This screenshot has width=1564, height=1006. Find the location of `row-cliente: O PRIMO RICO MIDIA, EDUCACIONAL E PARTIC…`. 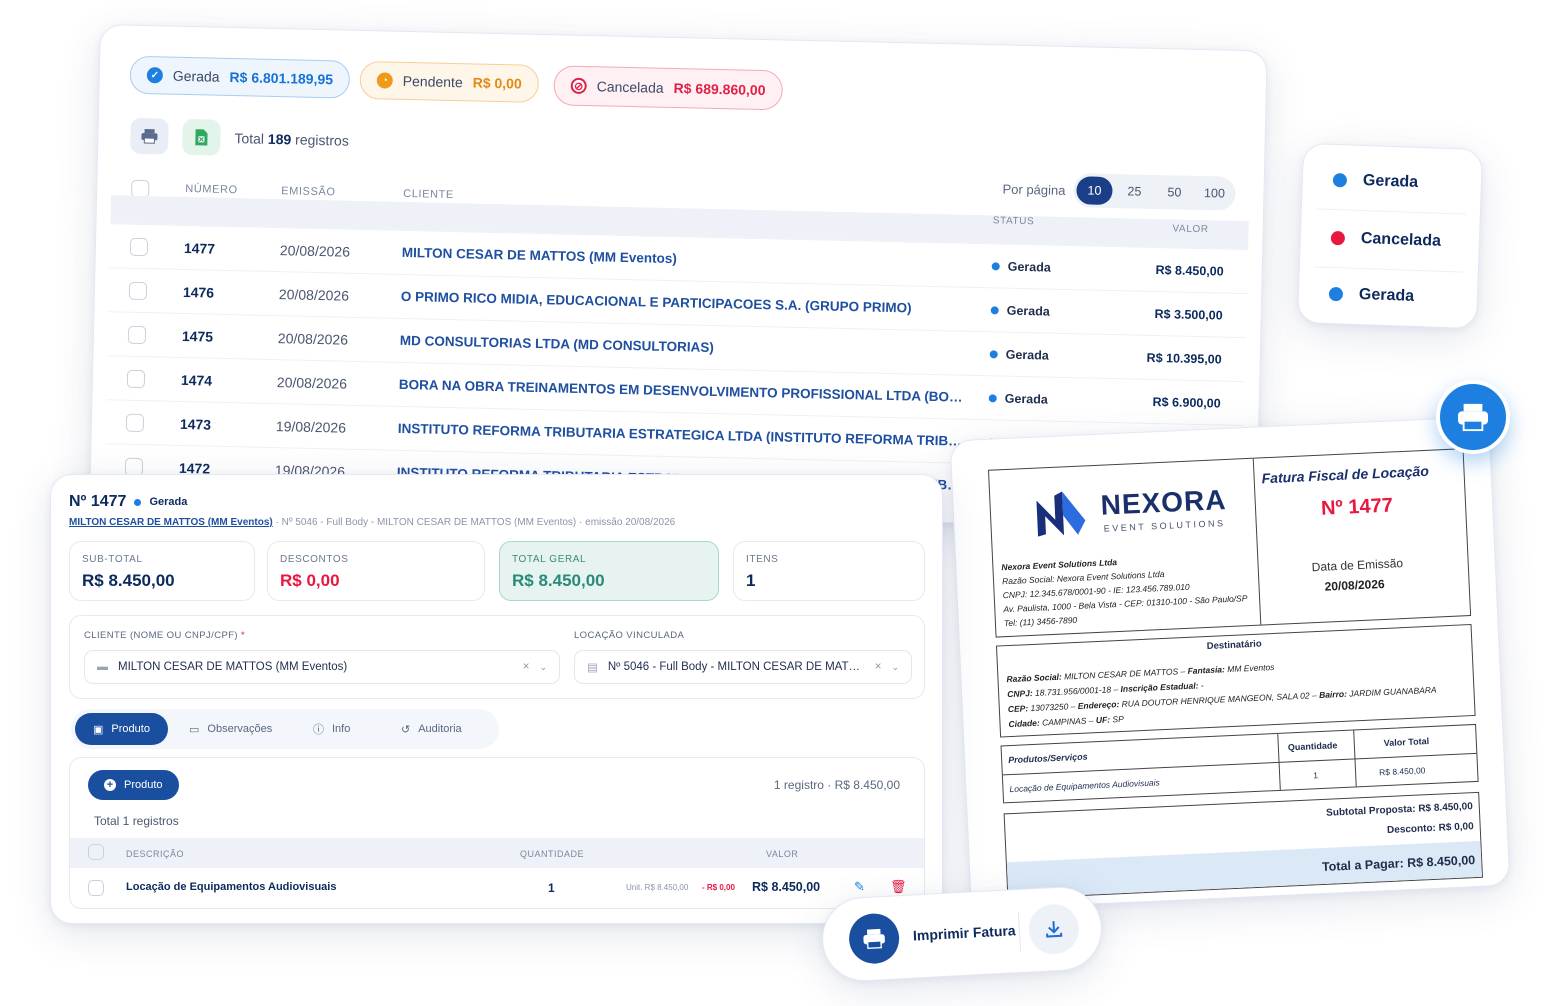

row-cliente: O PRIMO RICO MIDIA, EDUCACIONAL E PARTIC… is located at coordinates (687, 303).